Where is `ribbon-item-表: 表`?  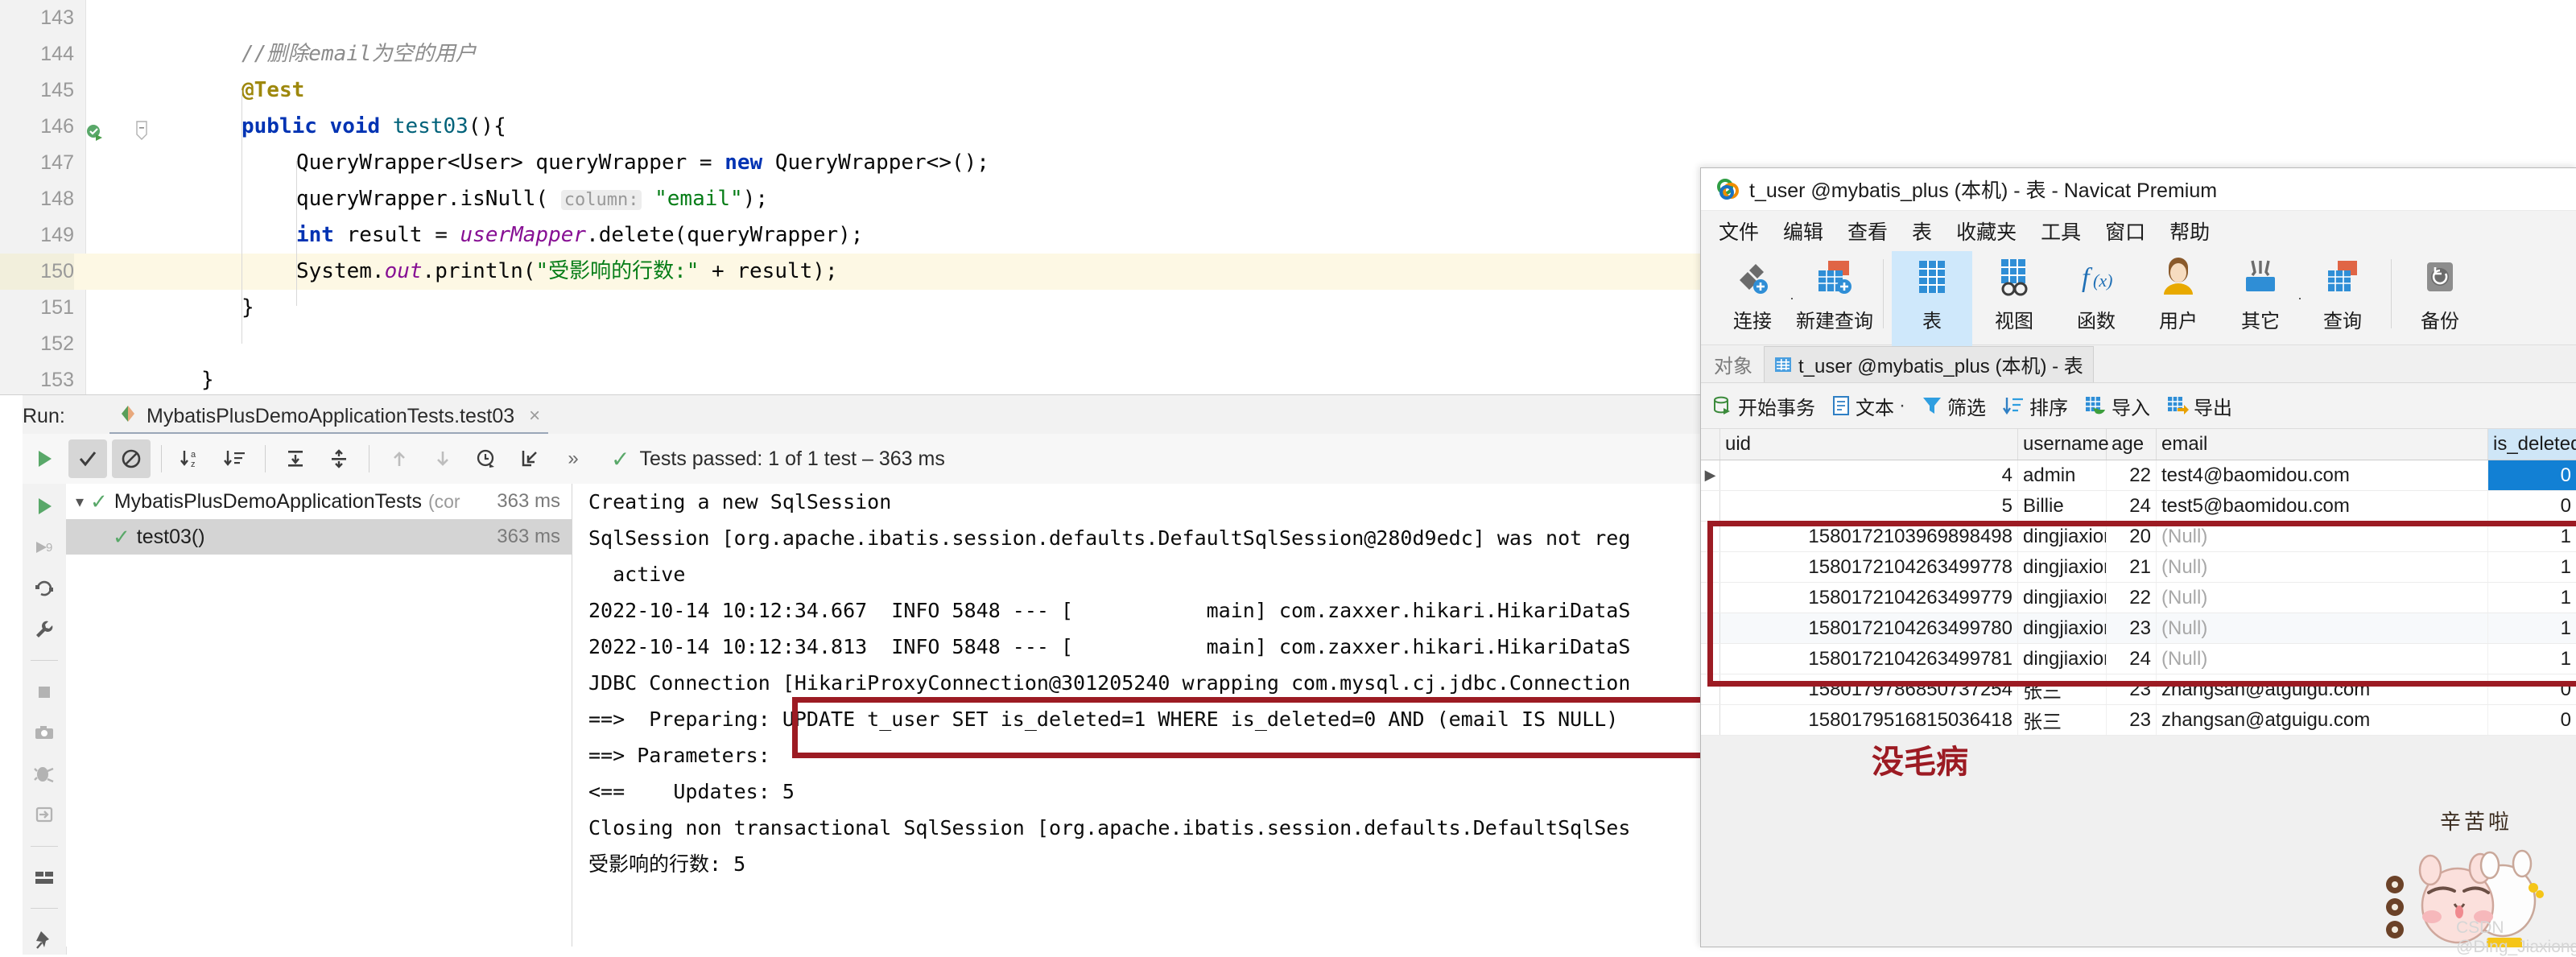 ribbon-item-表: 表 is located at coordinates (1932, 298).